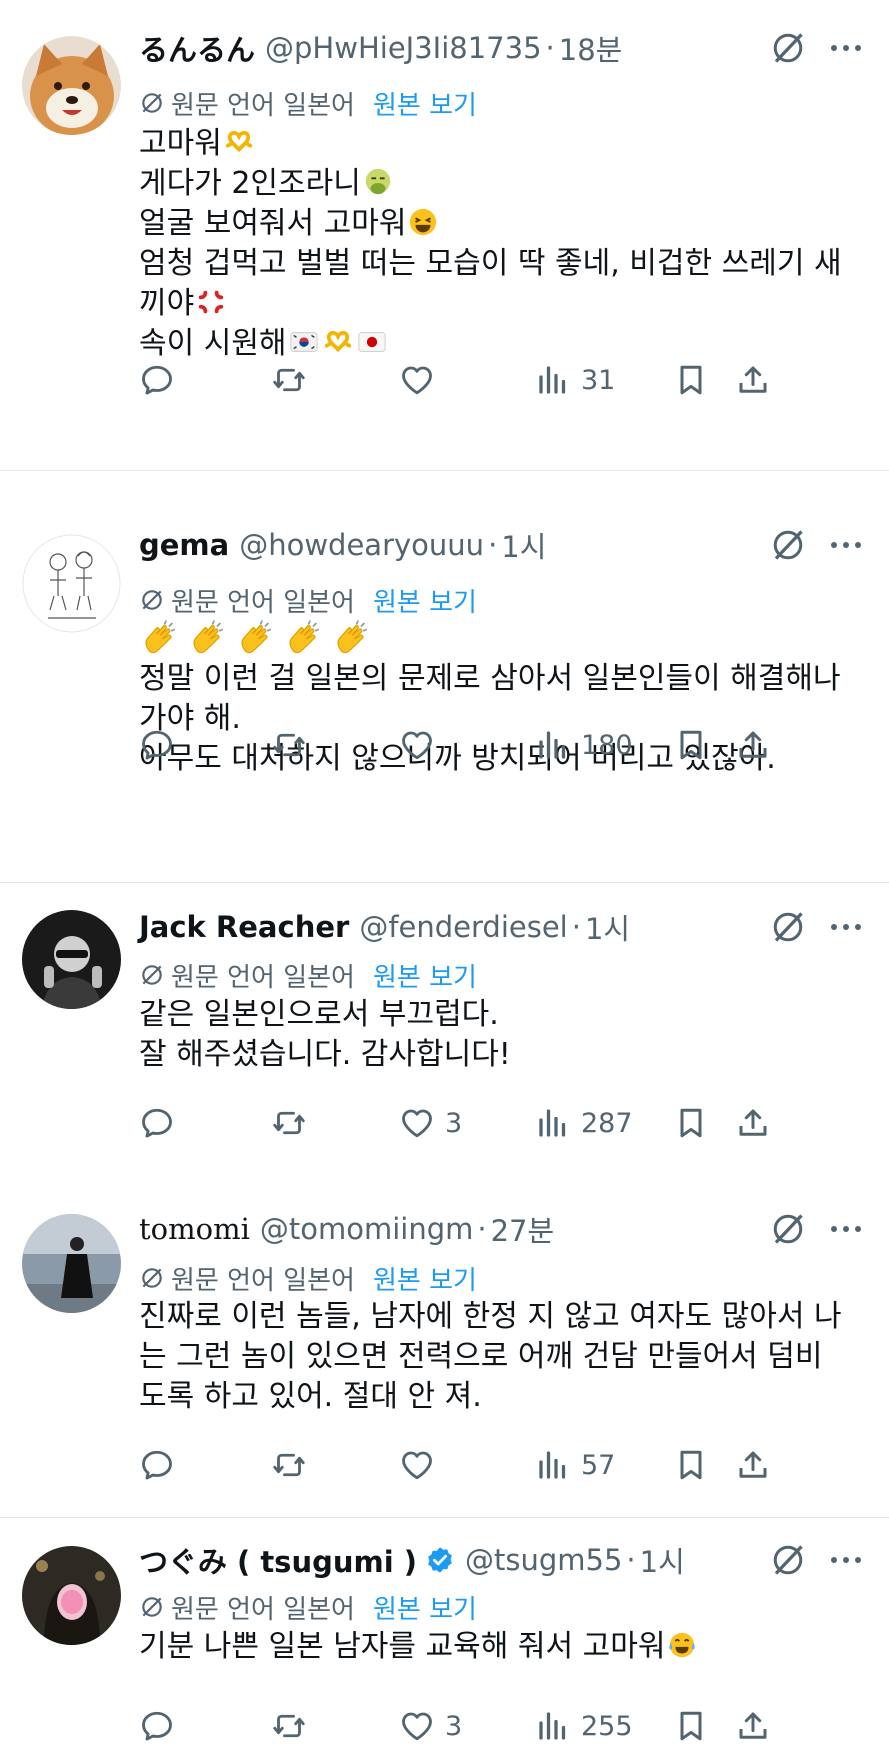  I want to click on user-handle: @tomomiingm, so click(367, 1229).